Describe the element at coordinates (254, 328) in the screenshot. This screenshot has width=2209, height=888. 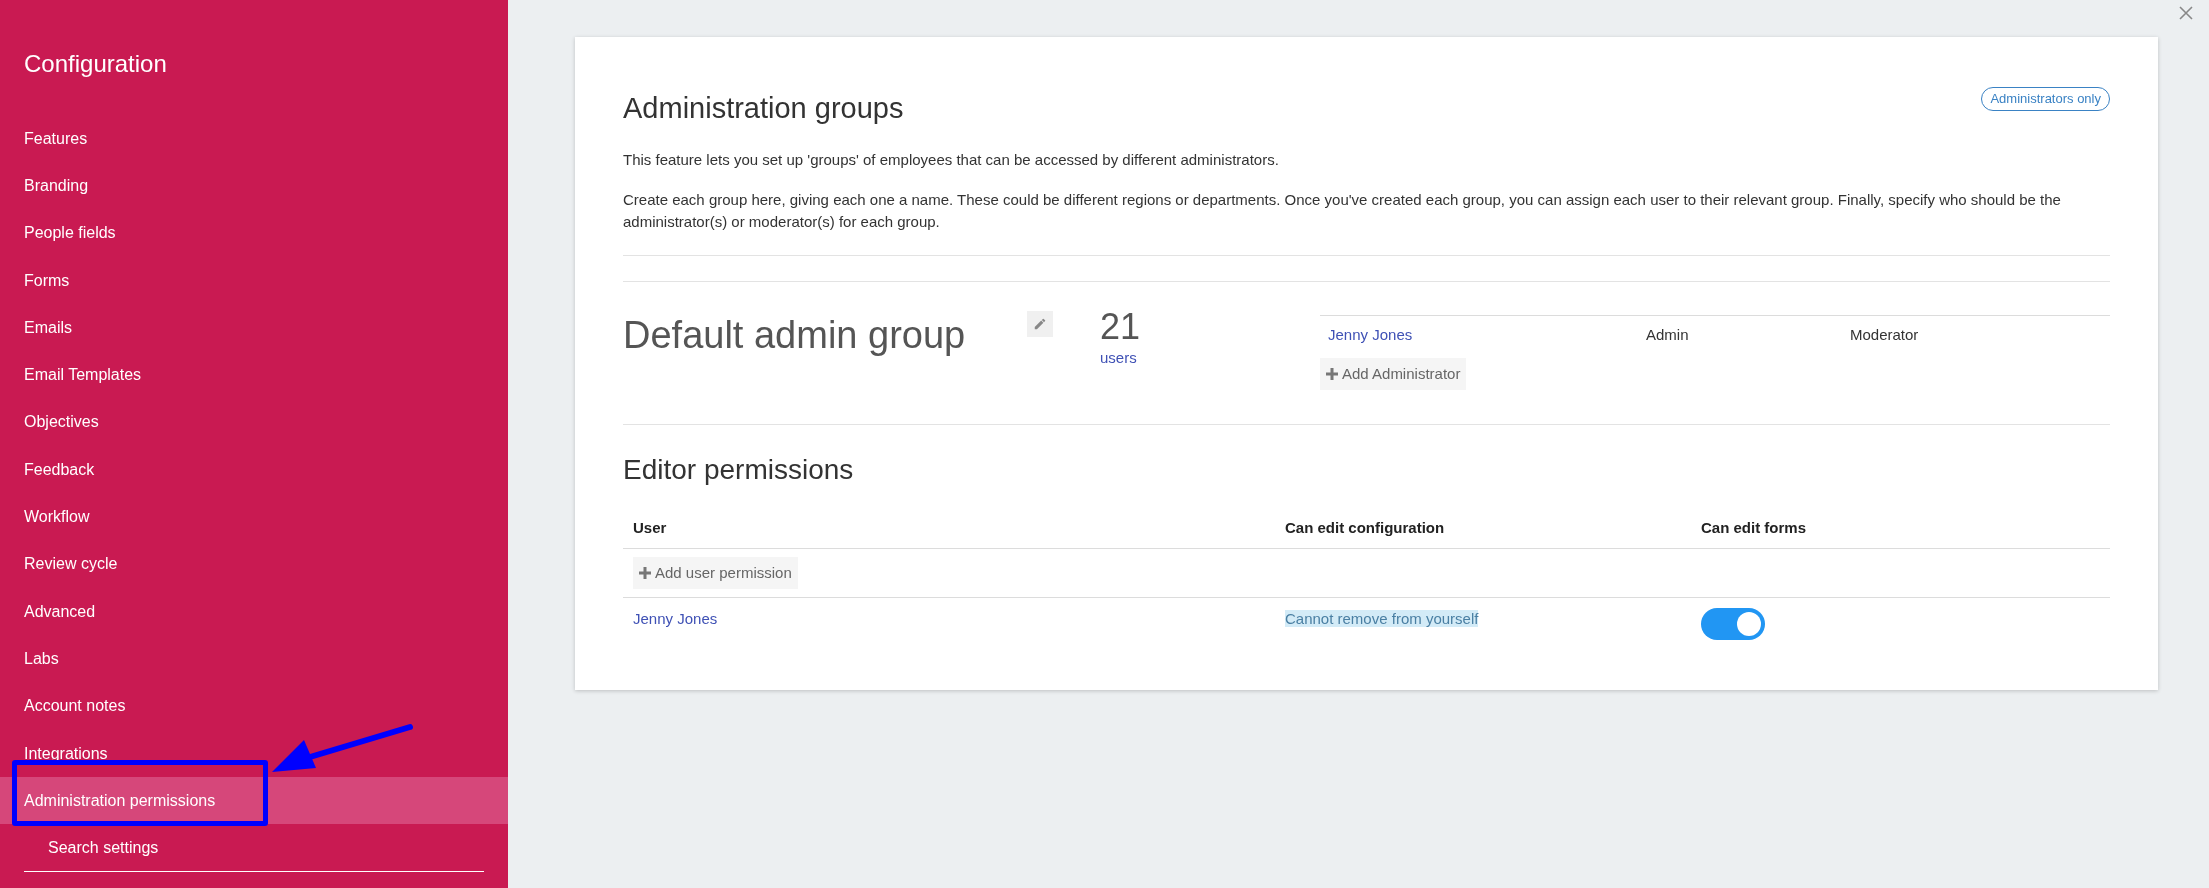
I see `sidebar-item: Emails` at that location.